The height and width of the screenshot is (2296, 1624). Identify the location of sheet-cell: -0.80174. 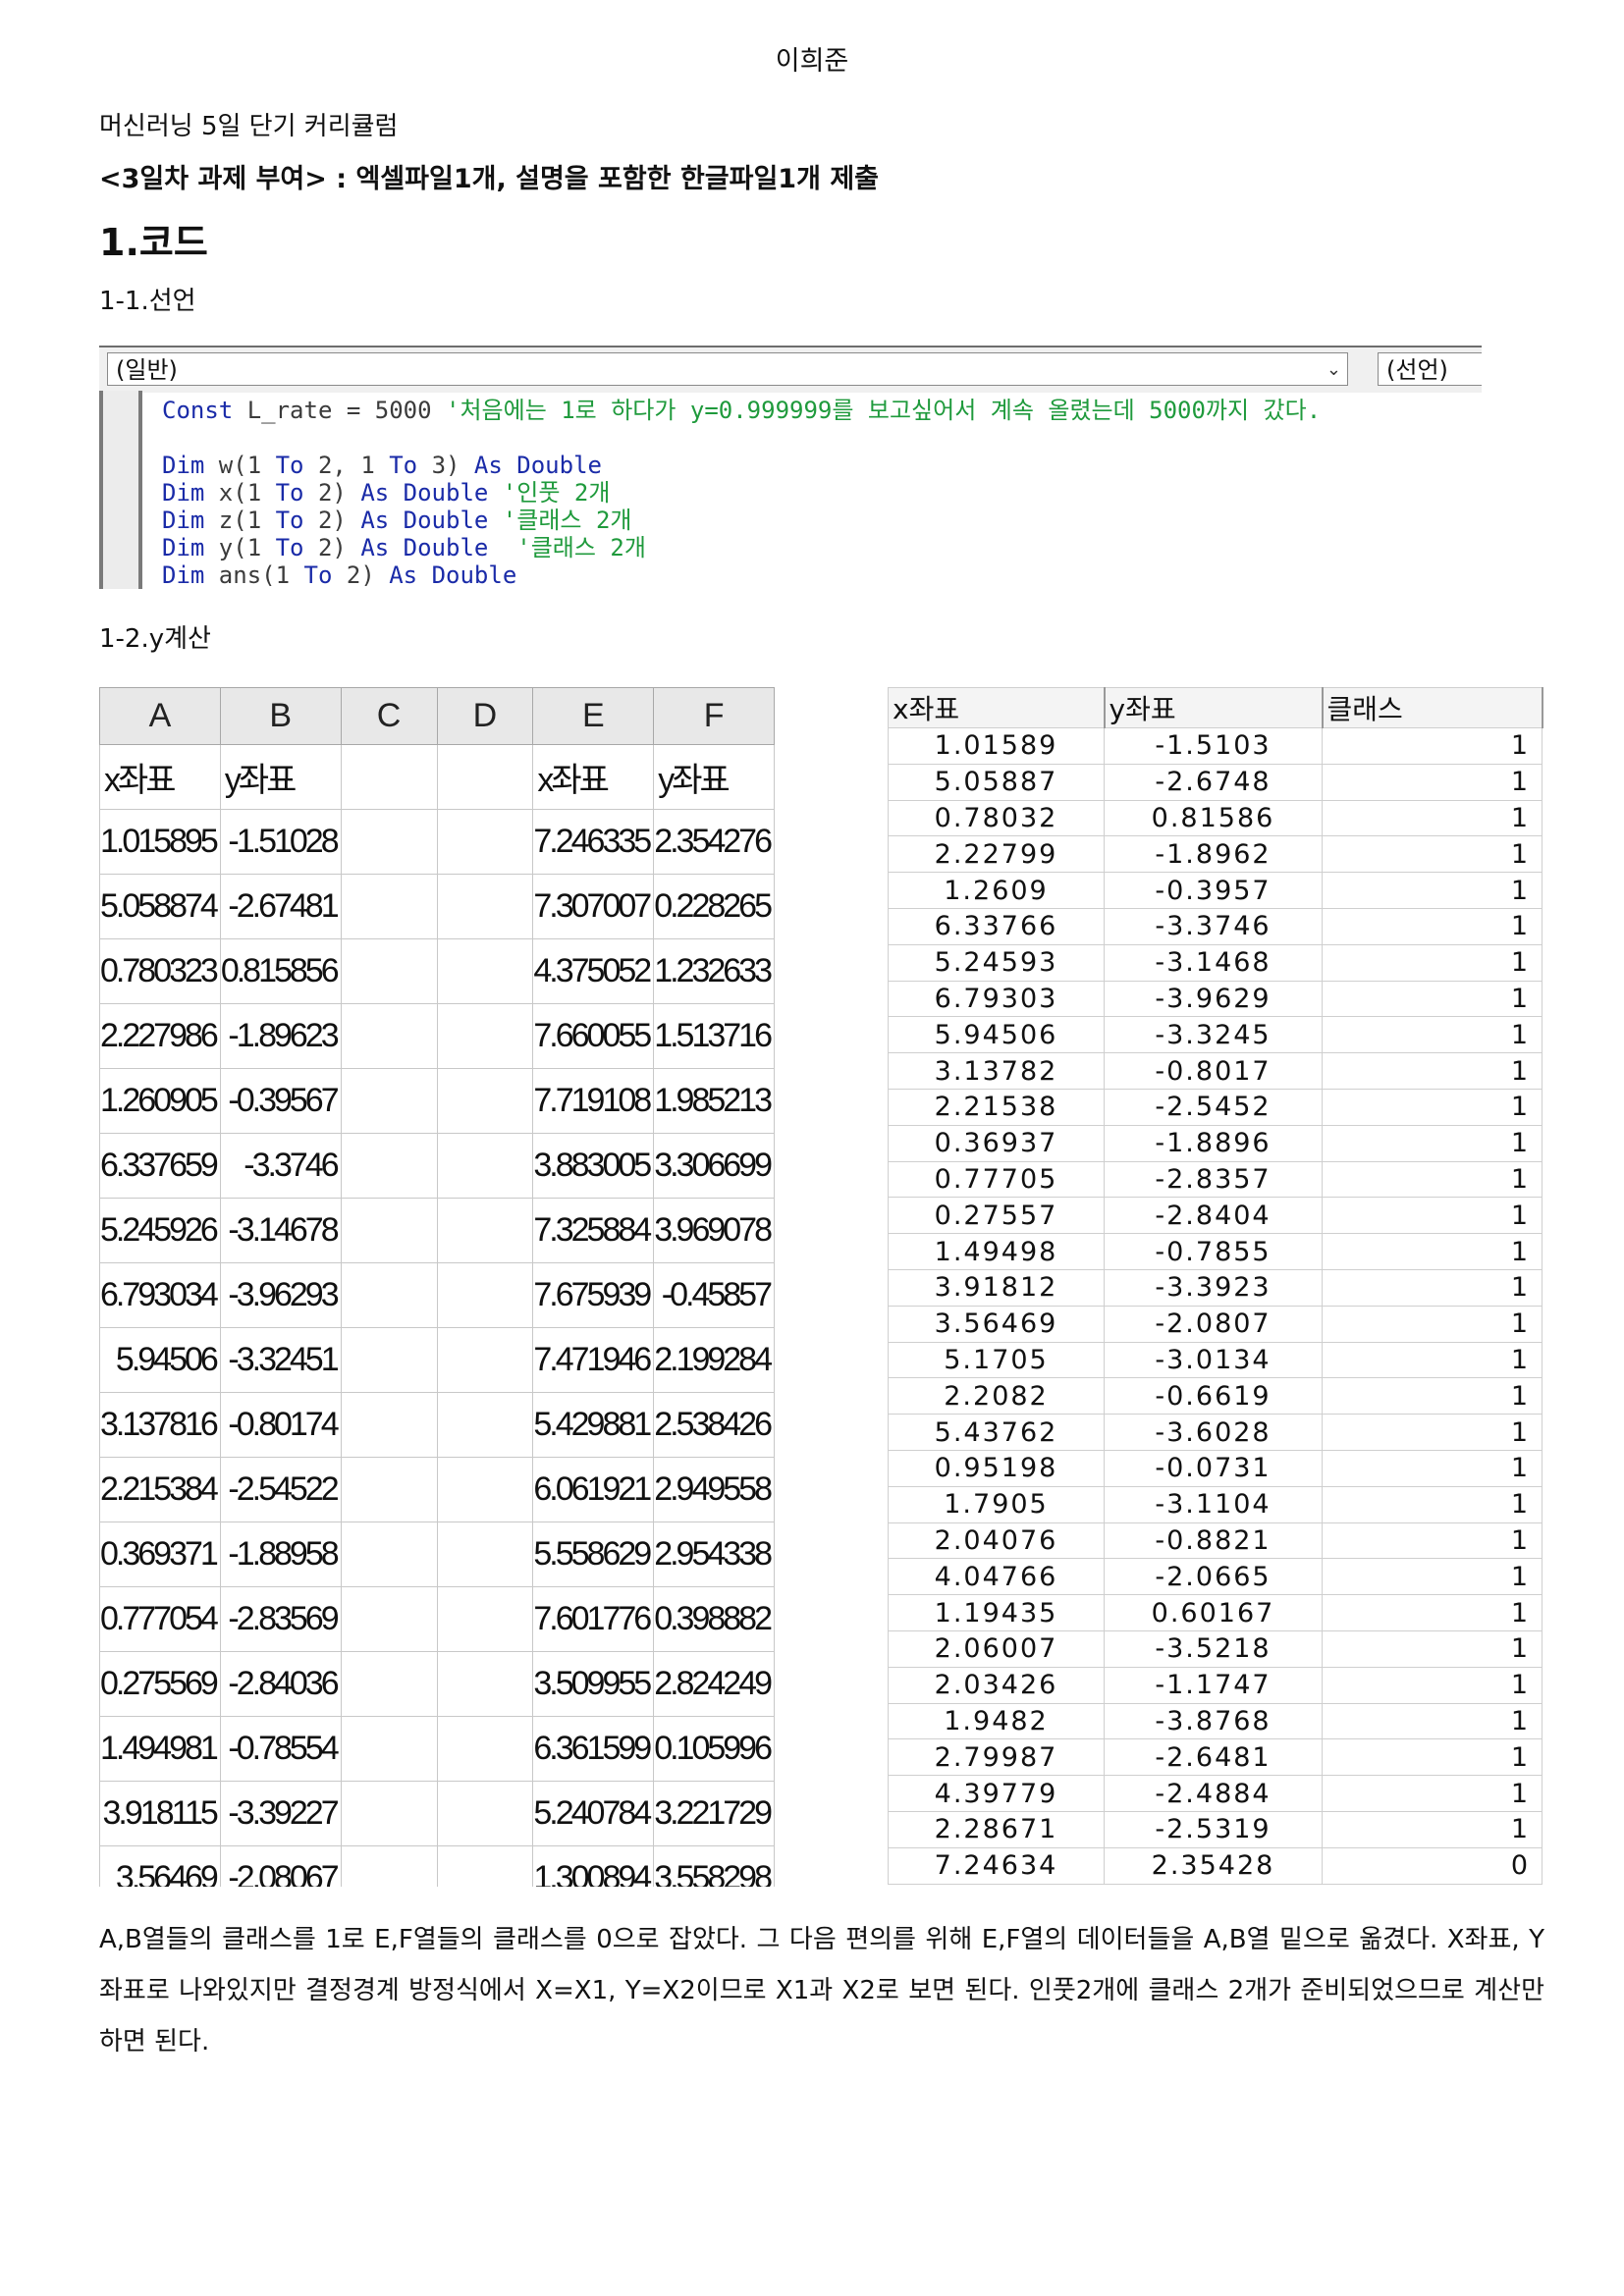
(280, 1425).